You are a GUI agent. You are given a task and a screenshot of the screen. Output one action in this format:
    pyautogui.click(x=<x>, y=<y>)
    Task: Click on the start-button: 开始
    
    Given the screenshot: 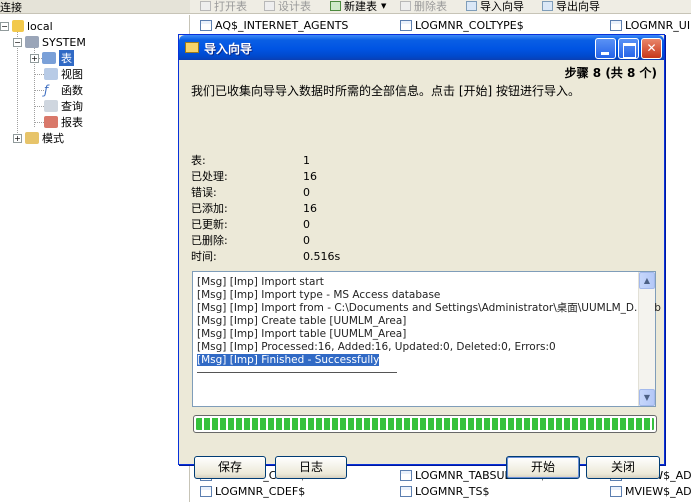 What is the action you would take?
    pyautogui.click(x=543, y=467)
    